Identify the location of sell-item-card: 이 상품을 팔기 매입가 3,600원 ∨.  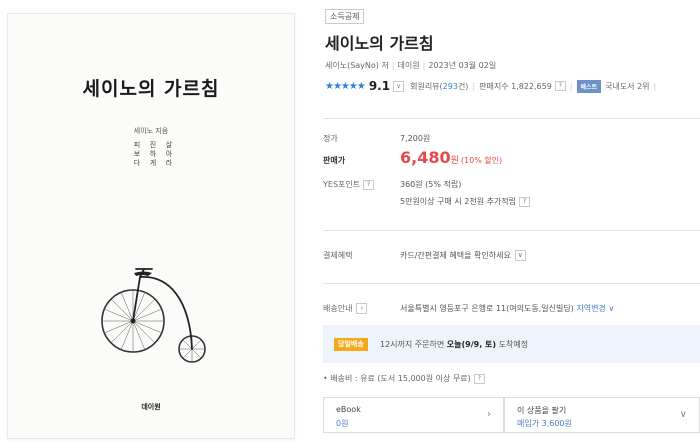
(602, 415).